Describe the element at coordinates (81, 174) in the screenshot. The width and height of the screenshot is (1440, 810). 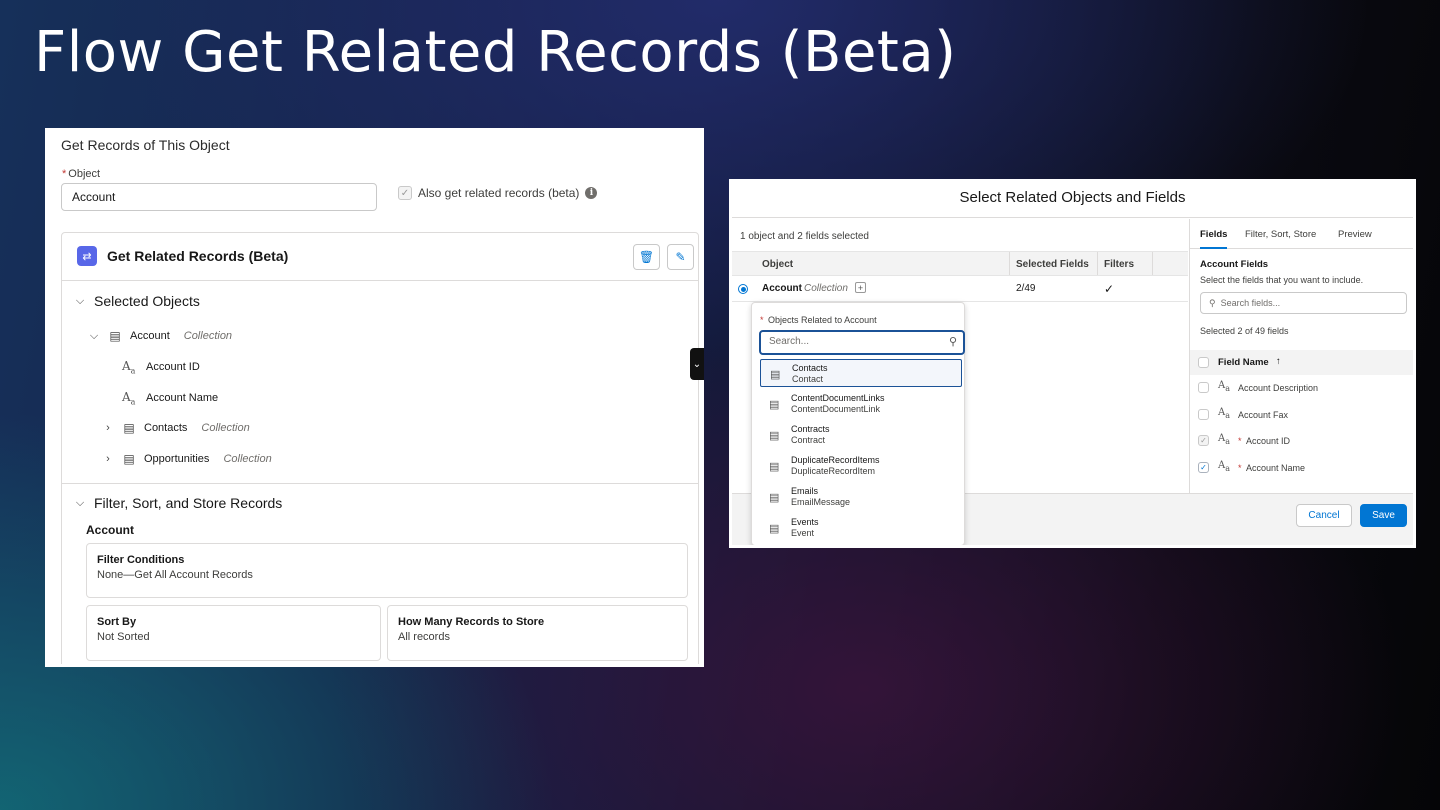
I see `object-label: * Object` at that location.